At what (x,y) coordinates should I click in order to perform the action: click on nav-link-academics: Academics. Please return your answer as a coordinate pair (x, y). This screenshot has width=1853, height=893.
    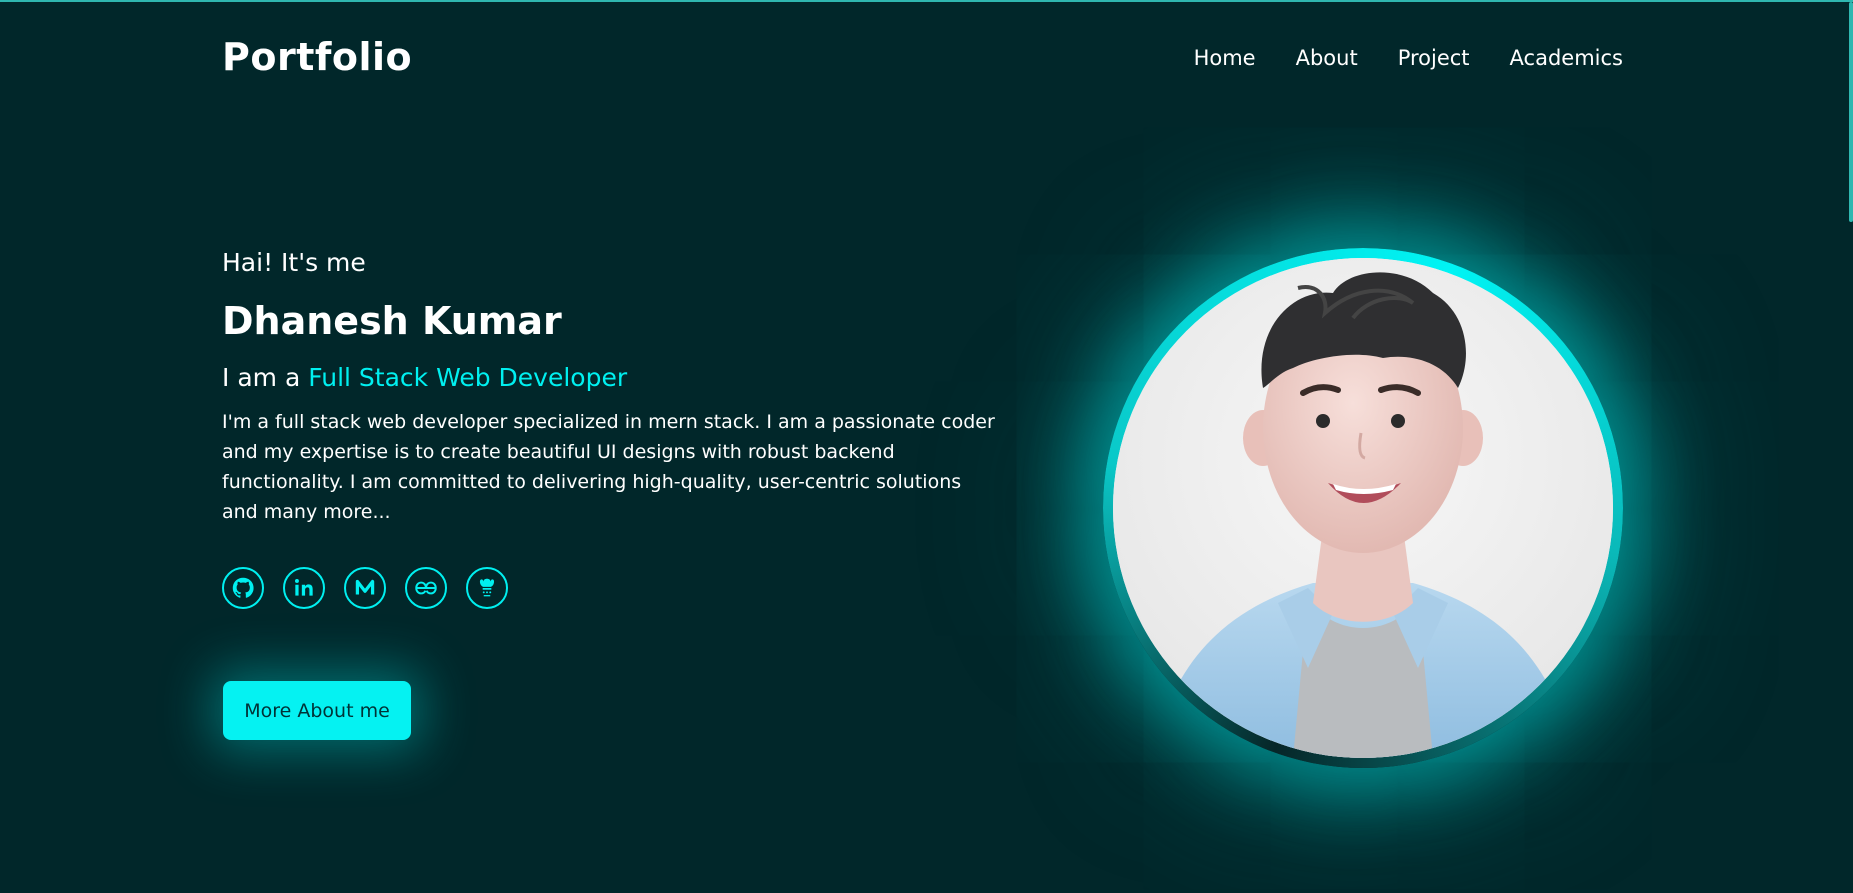
    Looking at the image, I should click on (1566, 58).